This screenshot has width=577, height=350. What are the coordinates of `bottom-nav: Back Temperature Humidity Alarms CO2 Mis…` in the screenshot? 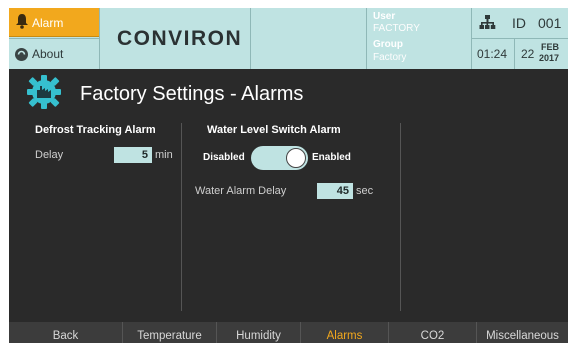 It's located at (288, 332).